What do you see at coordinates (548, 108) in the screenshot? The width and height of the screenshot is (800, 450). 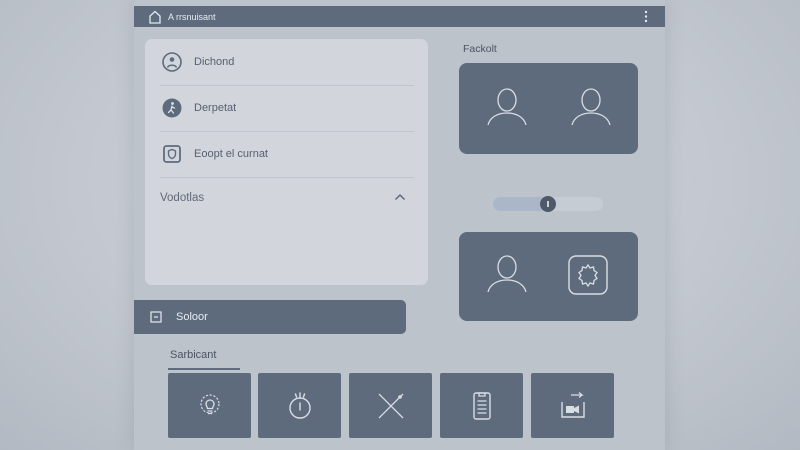 I see `participants-card` at bounding box center [548, 108].